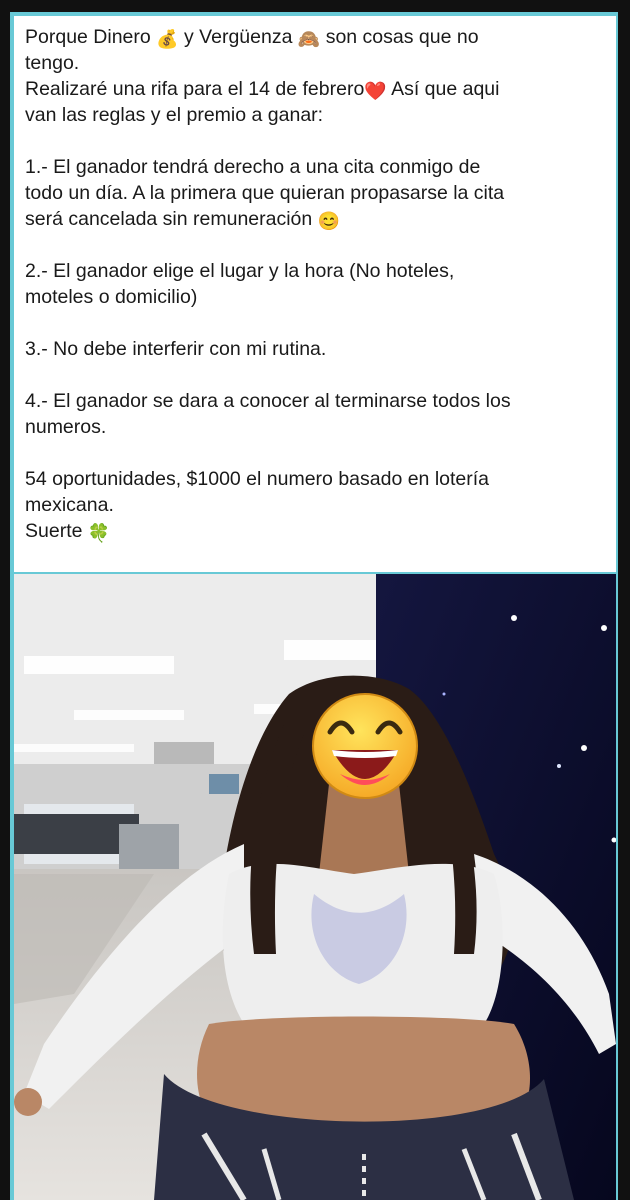 This screenshot has width=630, height=1200. I want to click on closing-line-3: Suerte 🍀, so click(315, 531).